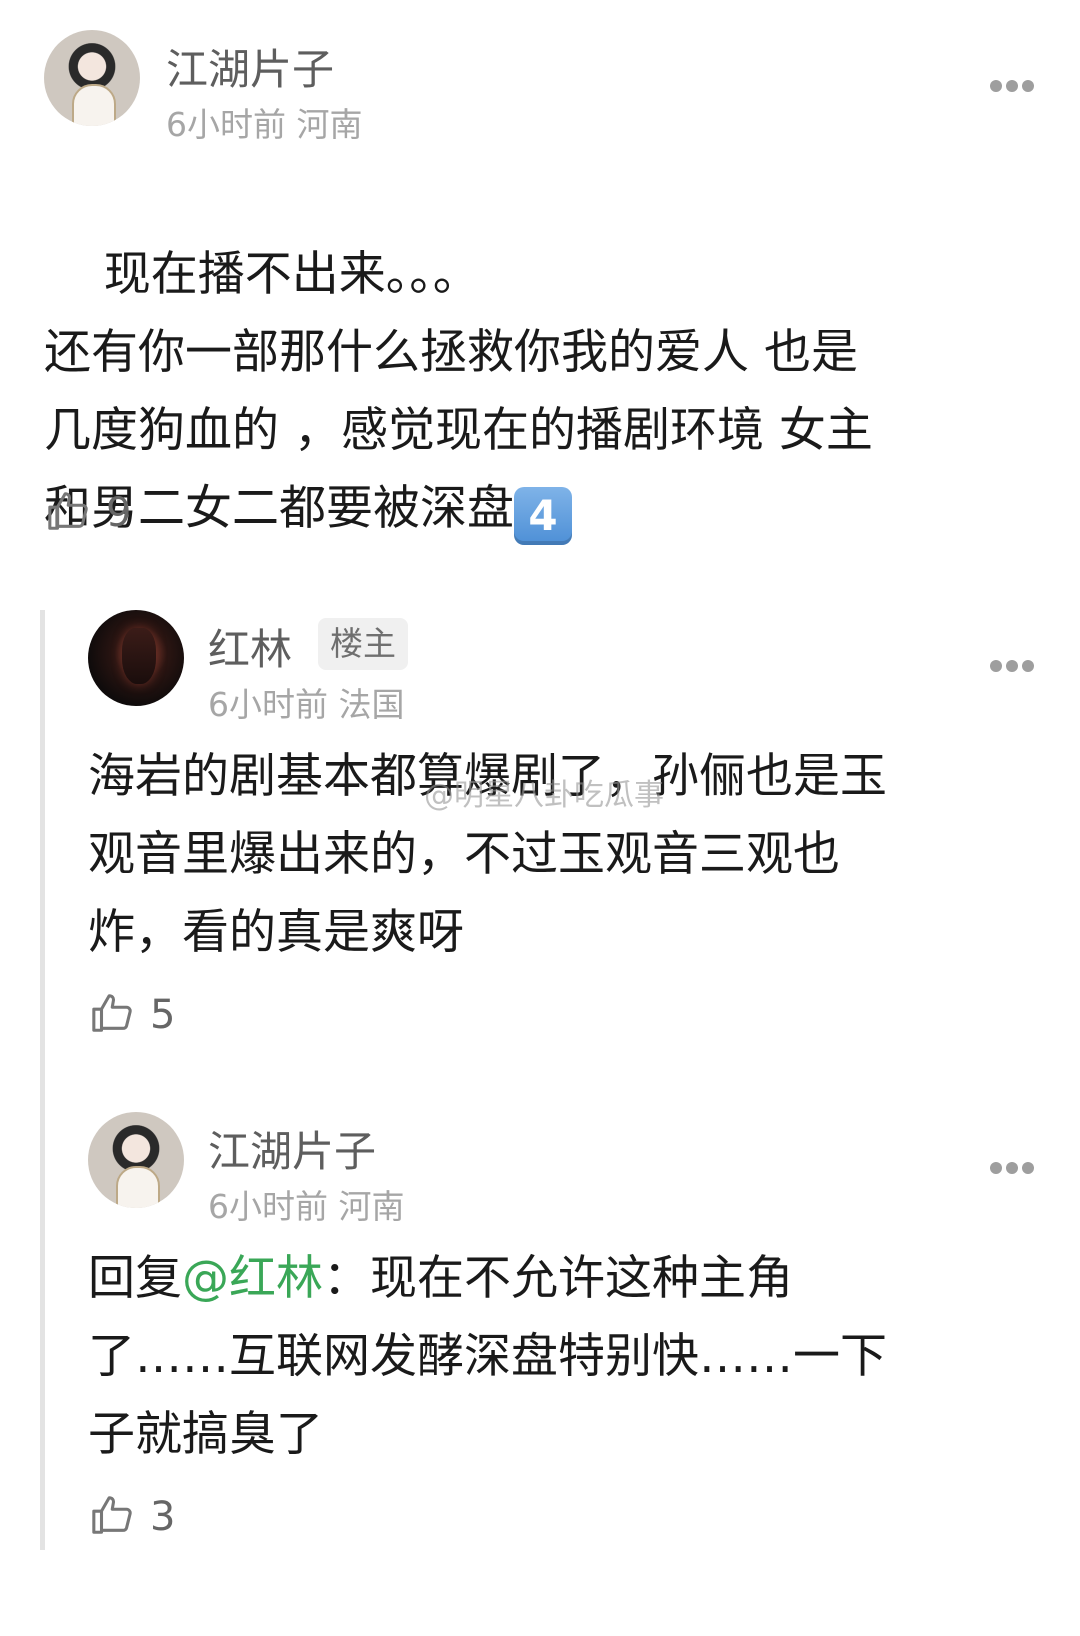 The height and width of the screenshot is (1636, 1080). Describe the element at coordinates (568, 1357) in the screenshot. I see `comment-text: 回复@红林：现在不允许这种主角 了……互联网发酵深盘特别快……一下 子就搞臭了` at that location.